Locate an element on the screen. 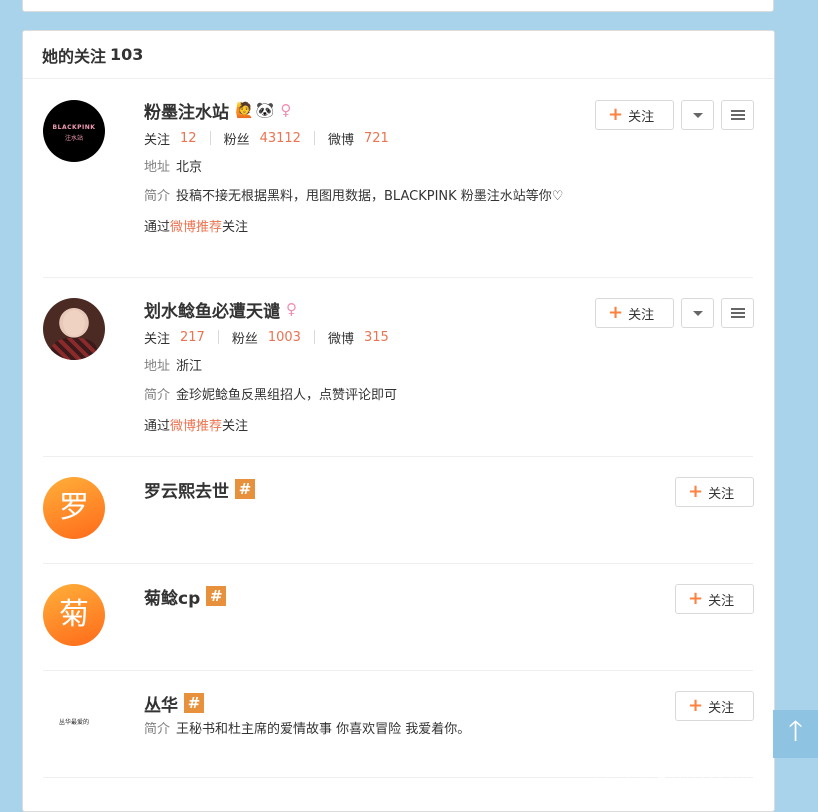 This screenshot has height=812, width=818. list-item: 菊 菊鲶cp # + 关注 is located at coordinates (398, 617).